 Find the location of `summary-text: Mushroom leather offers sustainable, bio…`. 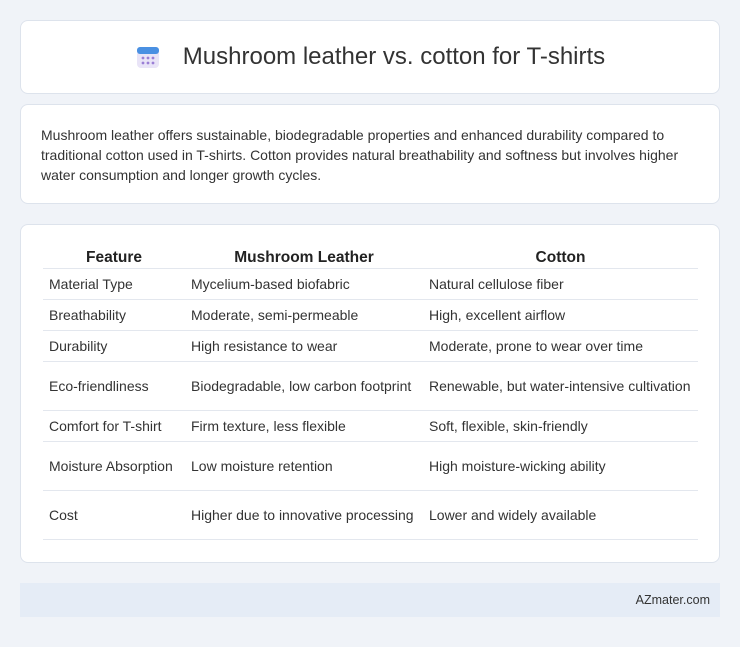

summary-text: Mushroom leather offers sustainable, bio… is located at coordinates (360, 155).